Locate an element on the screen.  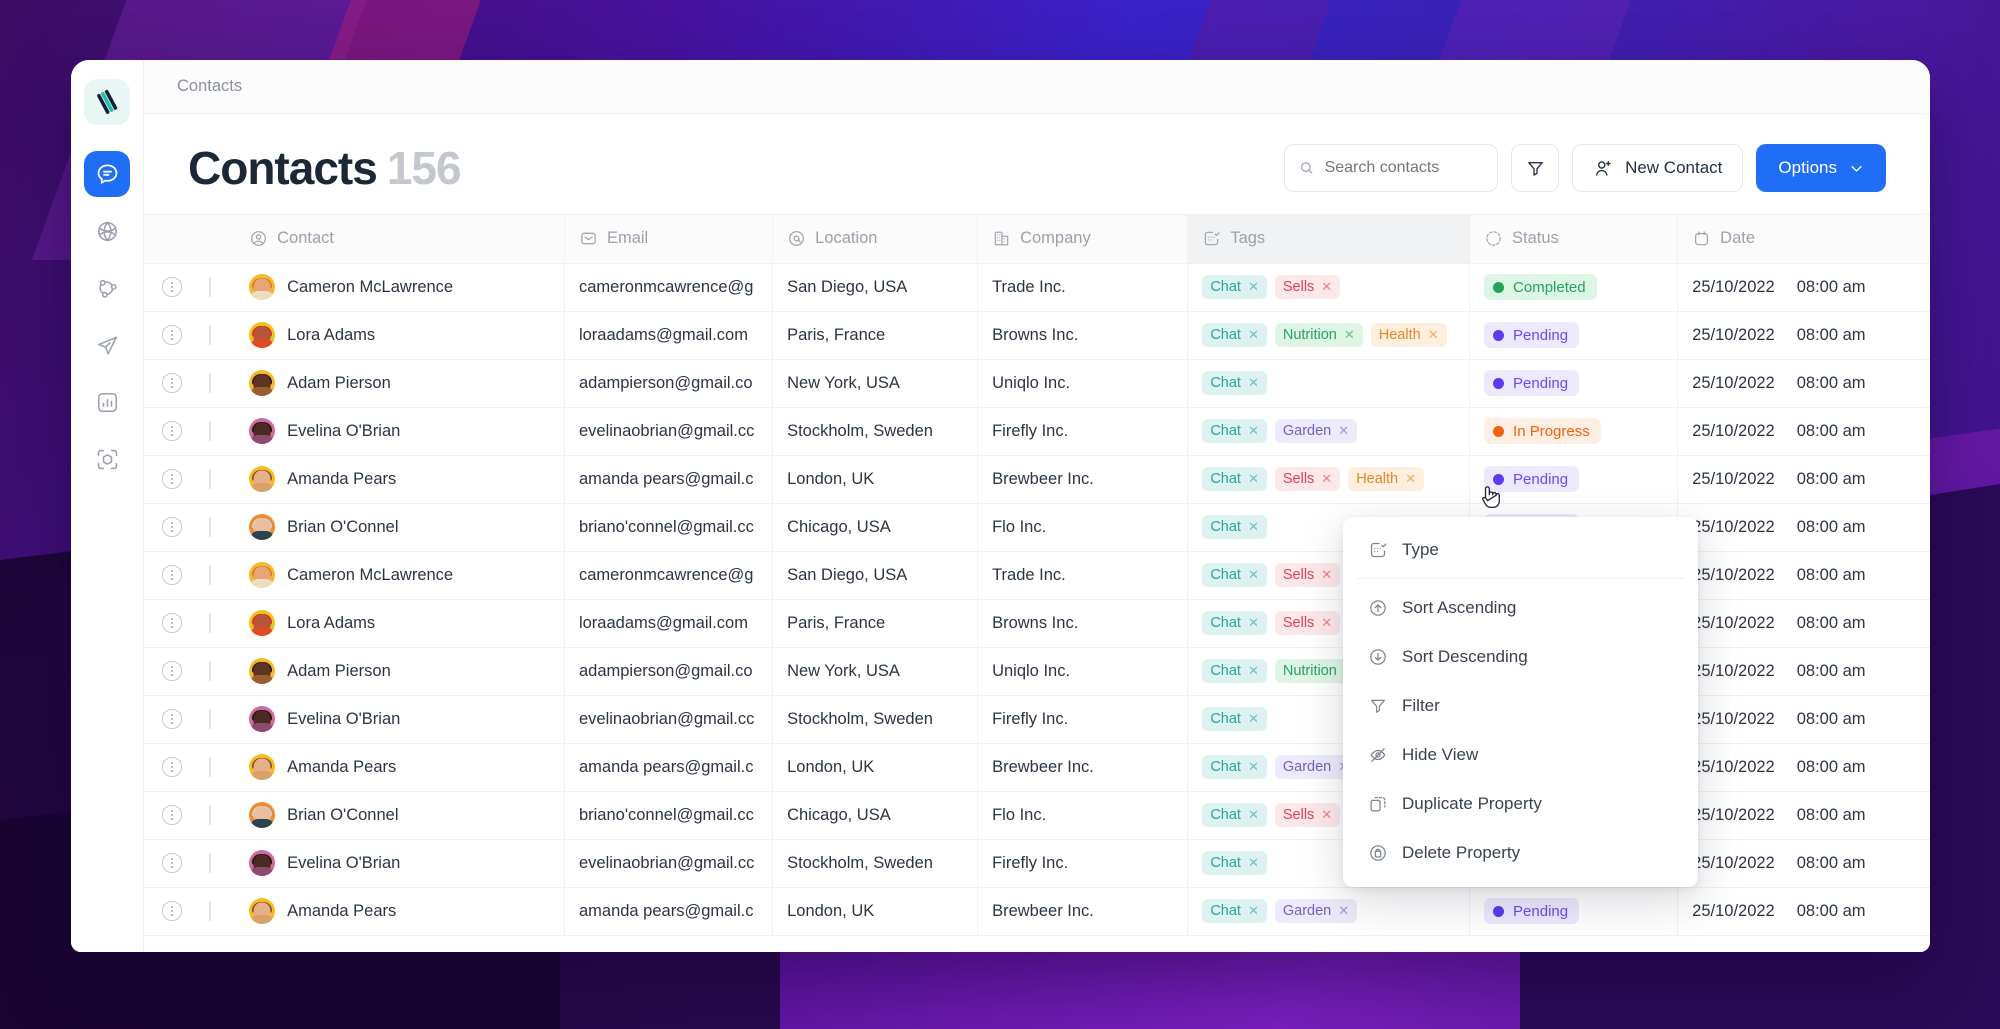
new-contact-button: New Contact is located at coordinates (1658, 168).